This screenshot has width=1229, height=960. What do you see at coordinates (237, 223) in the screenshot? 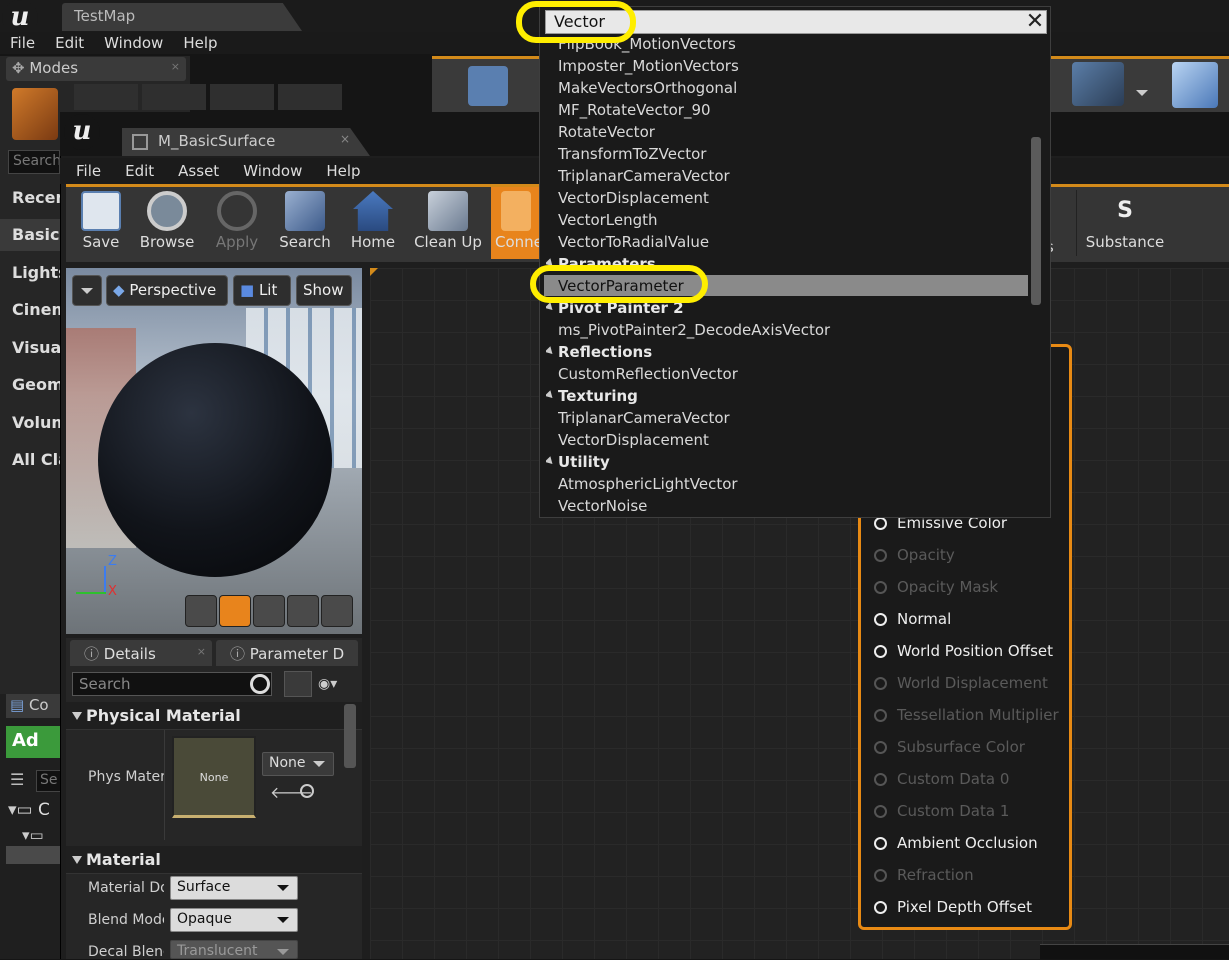
I see `apply-button: Apply` at bounding box center [237, 223].